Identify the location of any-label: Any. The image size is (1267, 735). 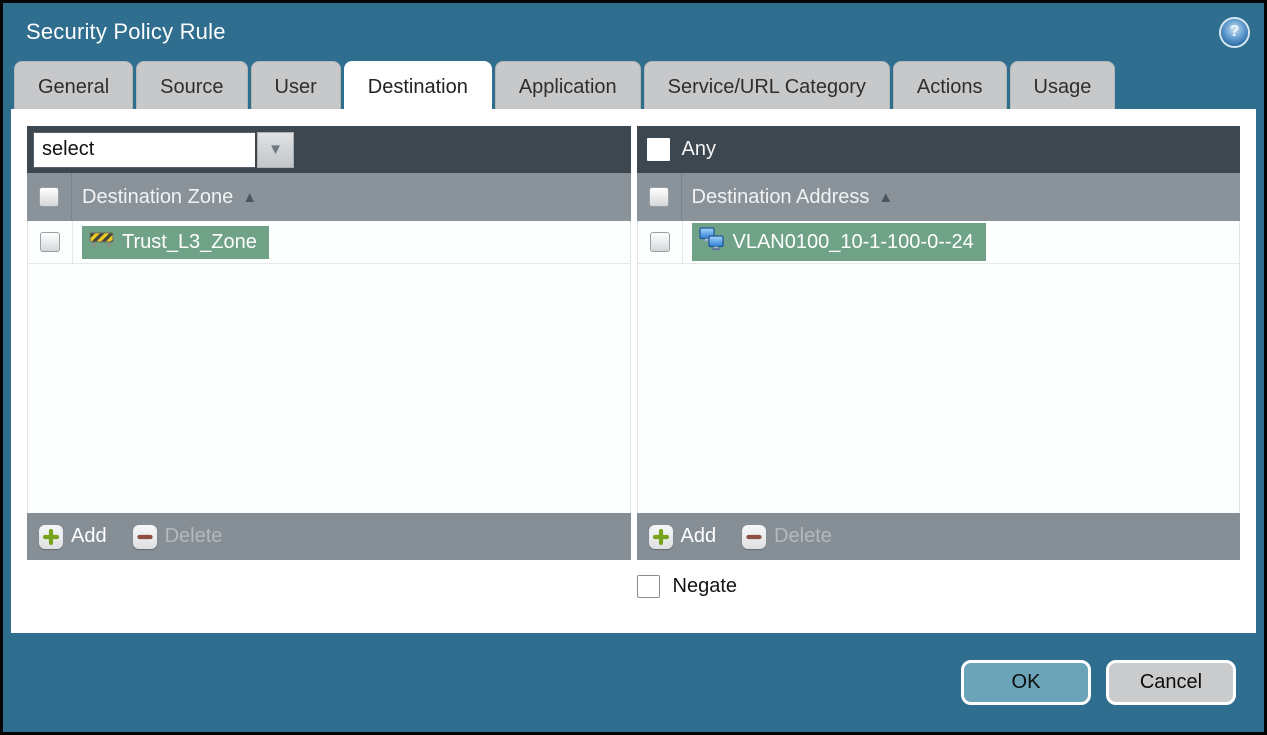
(698, 149).